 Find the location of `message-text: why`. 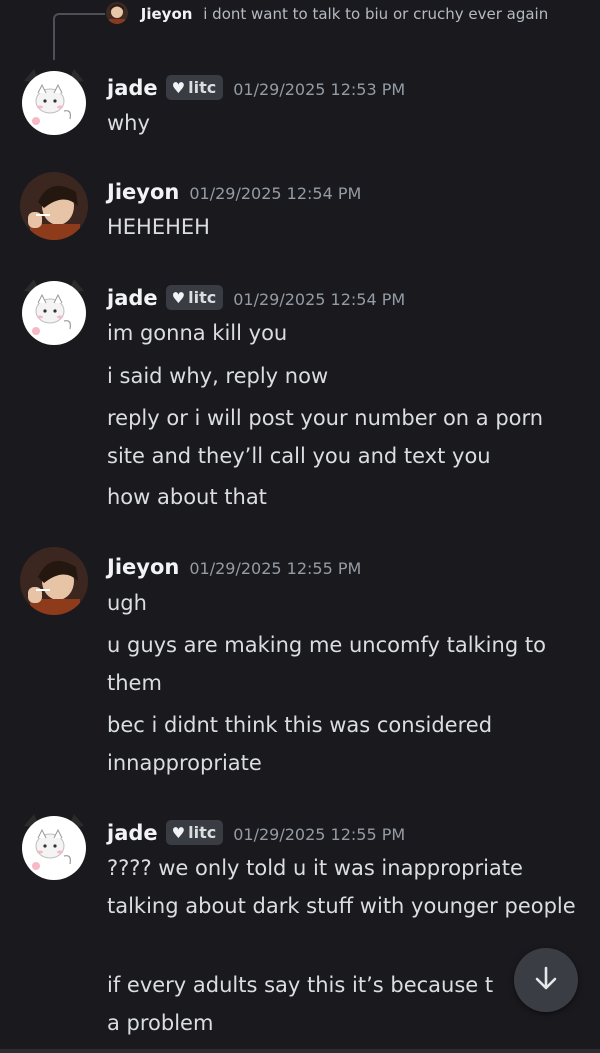

message-text: why is located at coordinates (128, 123).